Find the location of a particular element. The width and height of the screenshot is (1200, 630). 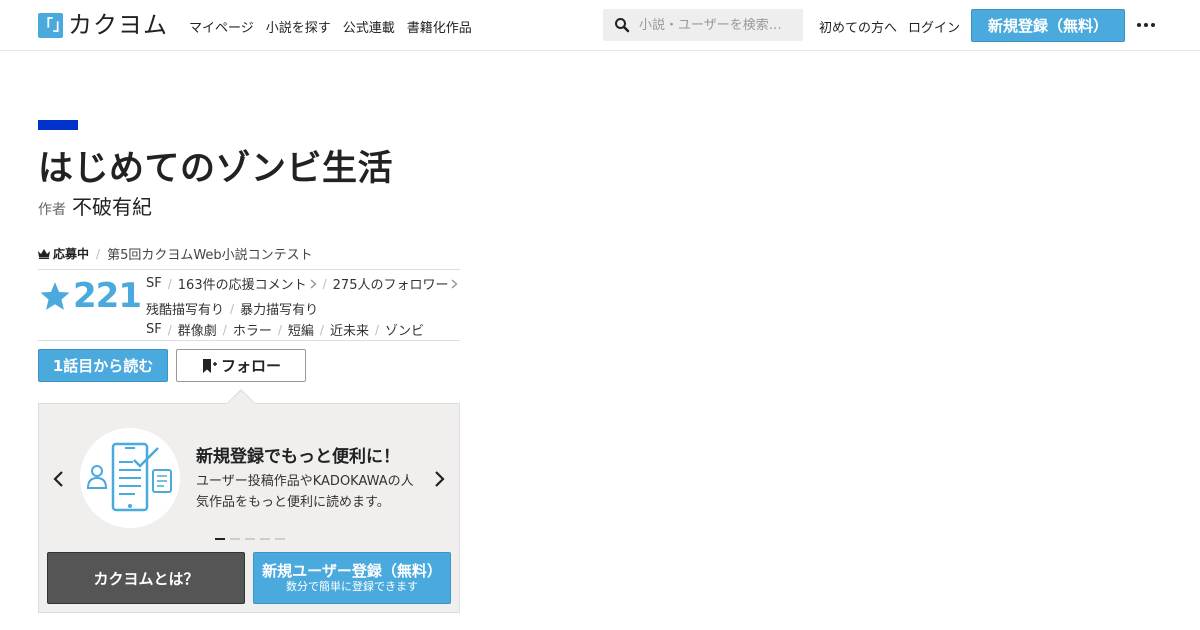

carousel-dots is located at coordinates (250, 539).